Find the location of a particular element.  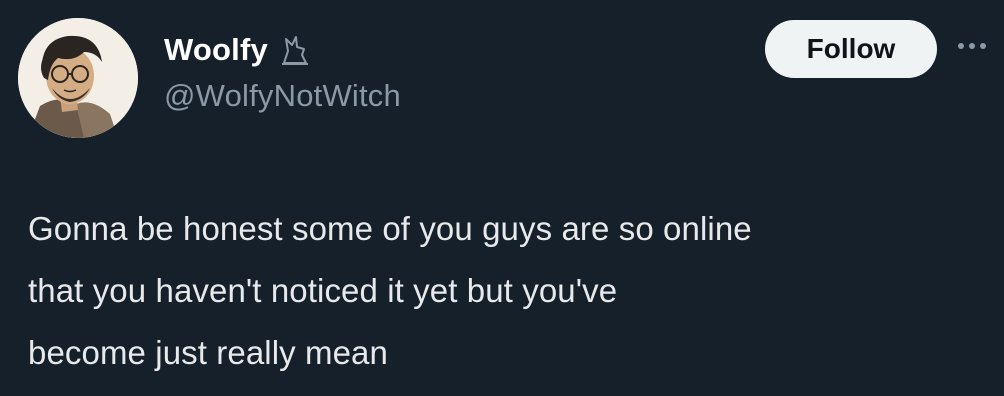

display-name-row: Woolfy is located at coordinates (282, 50).